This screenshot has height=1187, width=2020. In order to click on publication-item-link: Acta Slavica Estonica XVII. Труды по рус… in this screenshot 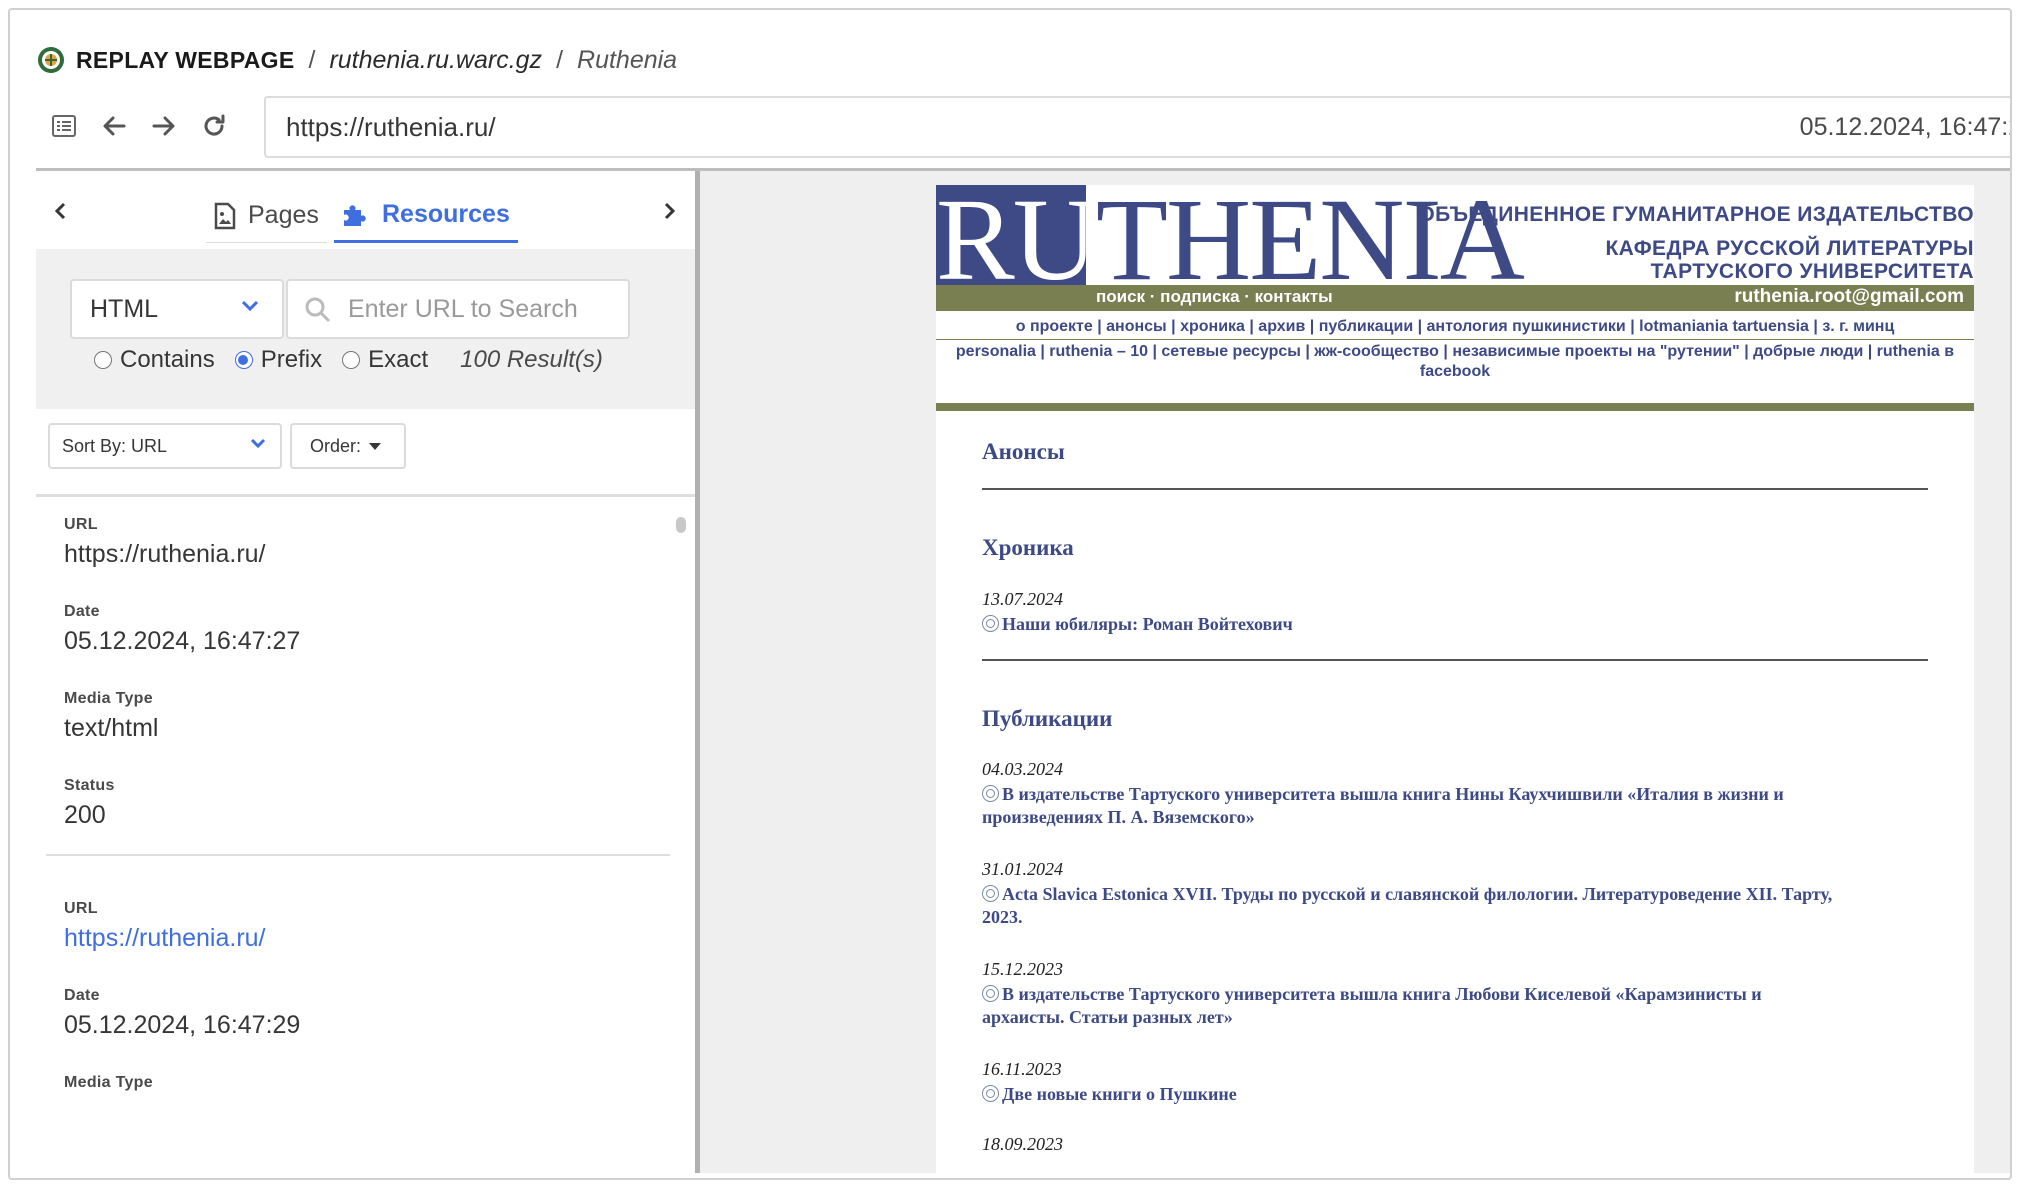, I will do `click(1455, 906)`.